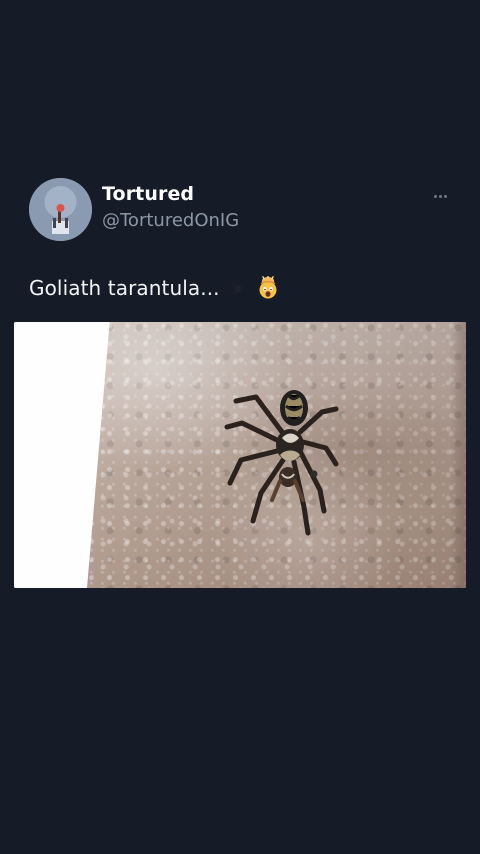  What do you see at coordinates (281, 463) in the screenshot?
I see `spider-image` at bounding box center [281, 463].